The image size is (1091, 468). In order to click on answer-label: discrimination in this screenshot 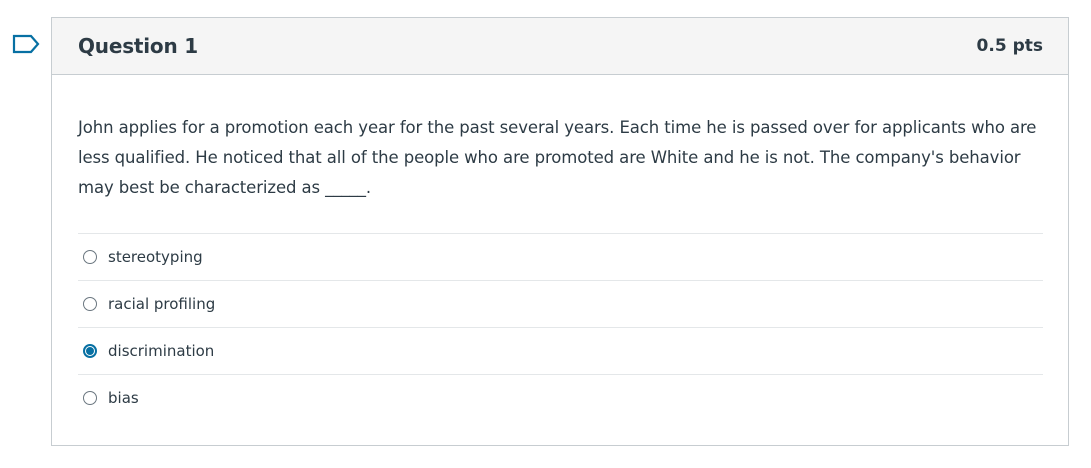, I will do `click(161, 351)`.